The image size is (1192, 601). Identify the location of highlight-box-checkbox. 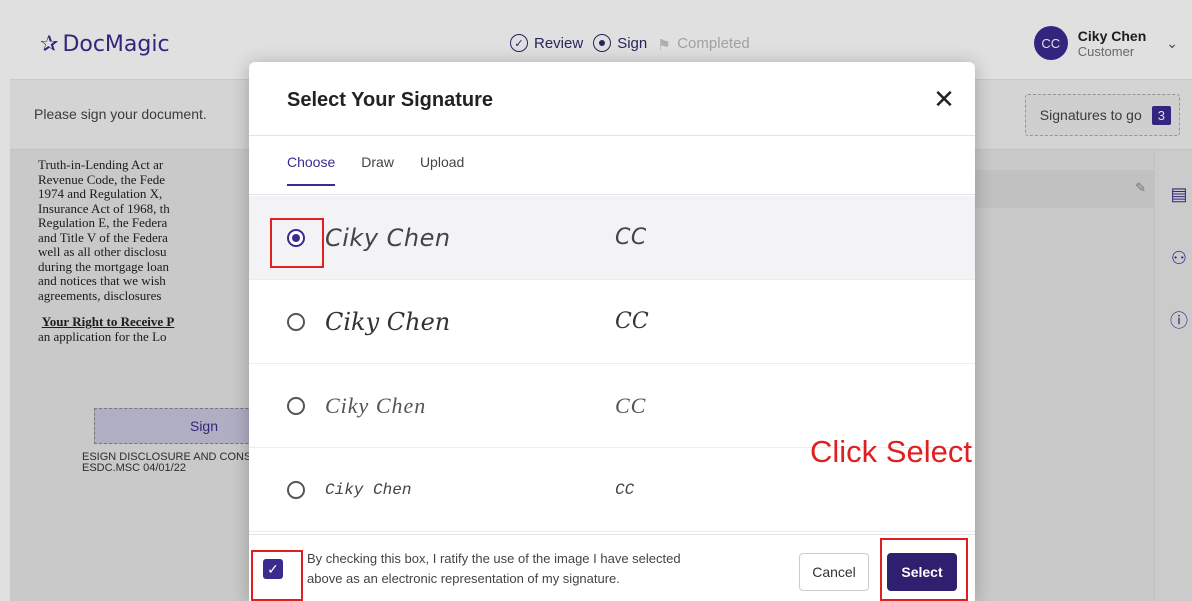
(277, 575).